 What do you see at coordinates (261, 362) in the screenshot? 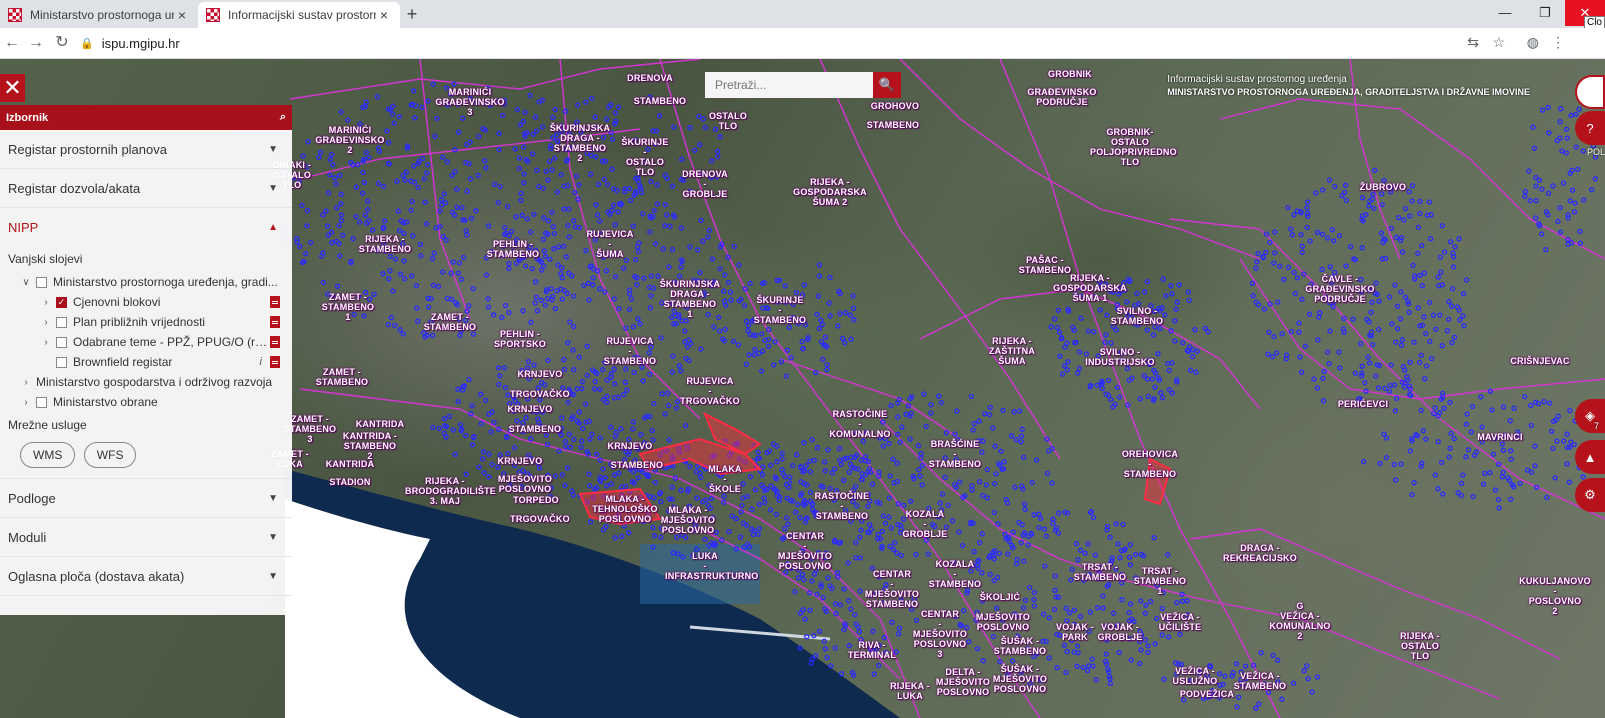
I see `info-icon: i` at bounding box center [261, 362].